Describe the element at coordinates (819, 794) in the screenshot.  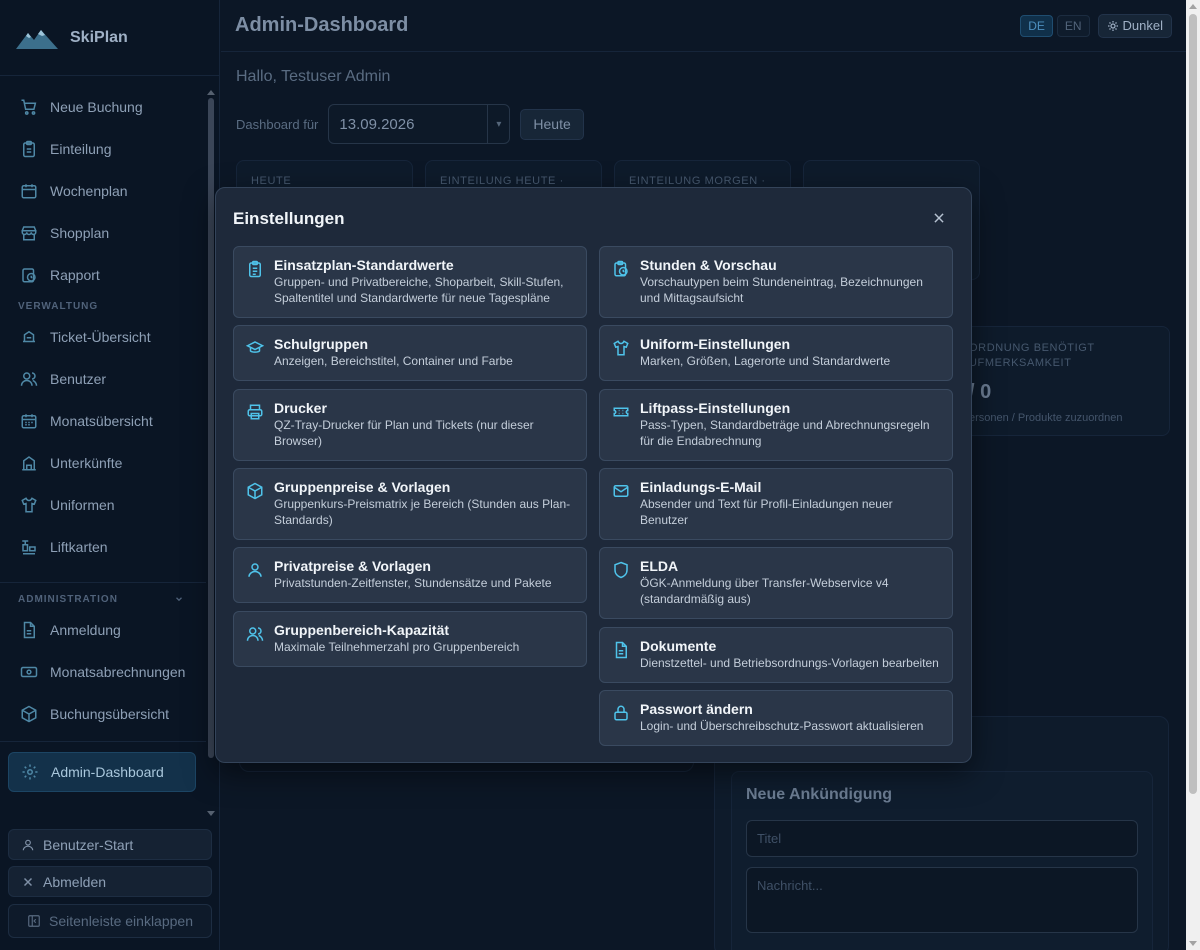
I see `announcement-title: Neue Ankündigung` at that location.